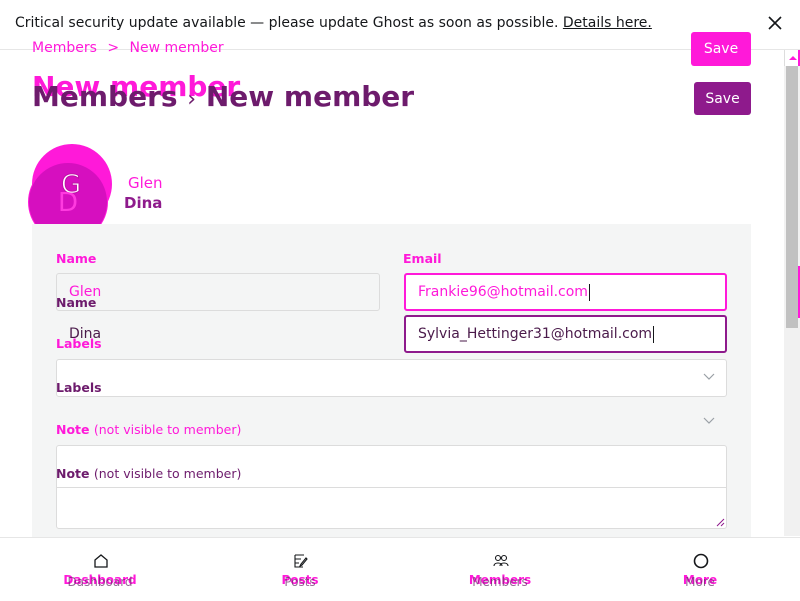 The width and height of the screenshot is (800, 601). Describe the element at coordinates (721, 49) in the screenshot. I see `save-button-overlay: Save` at that location.